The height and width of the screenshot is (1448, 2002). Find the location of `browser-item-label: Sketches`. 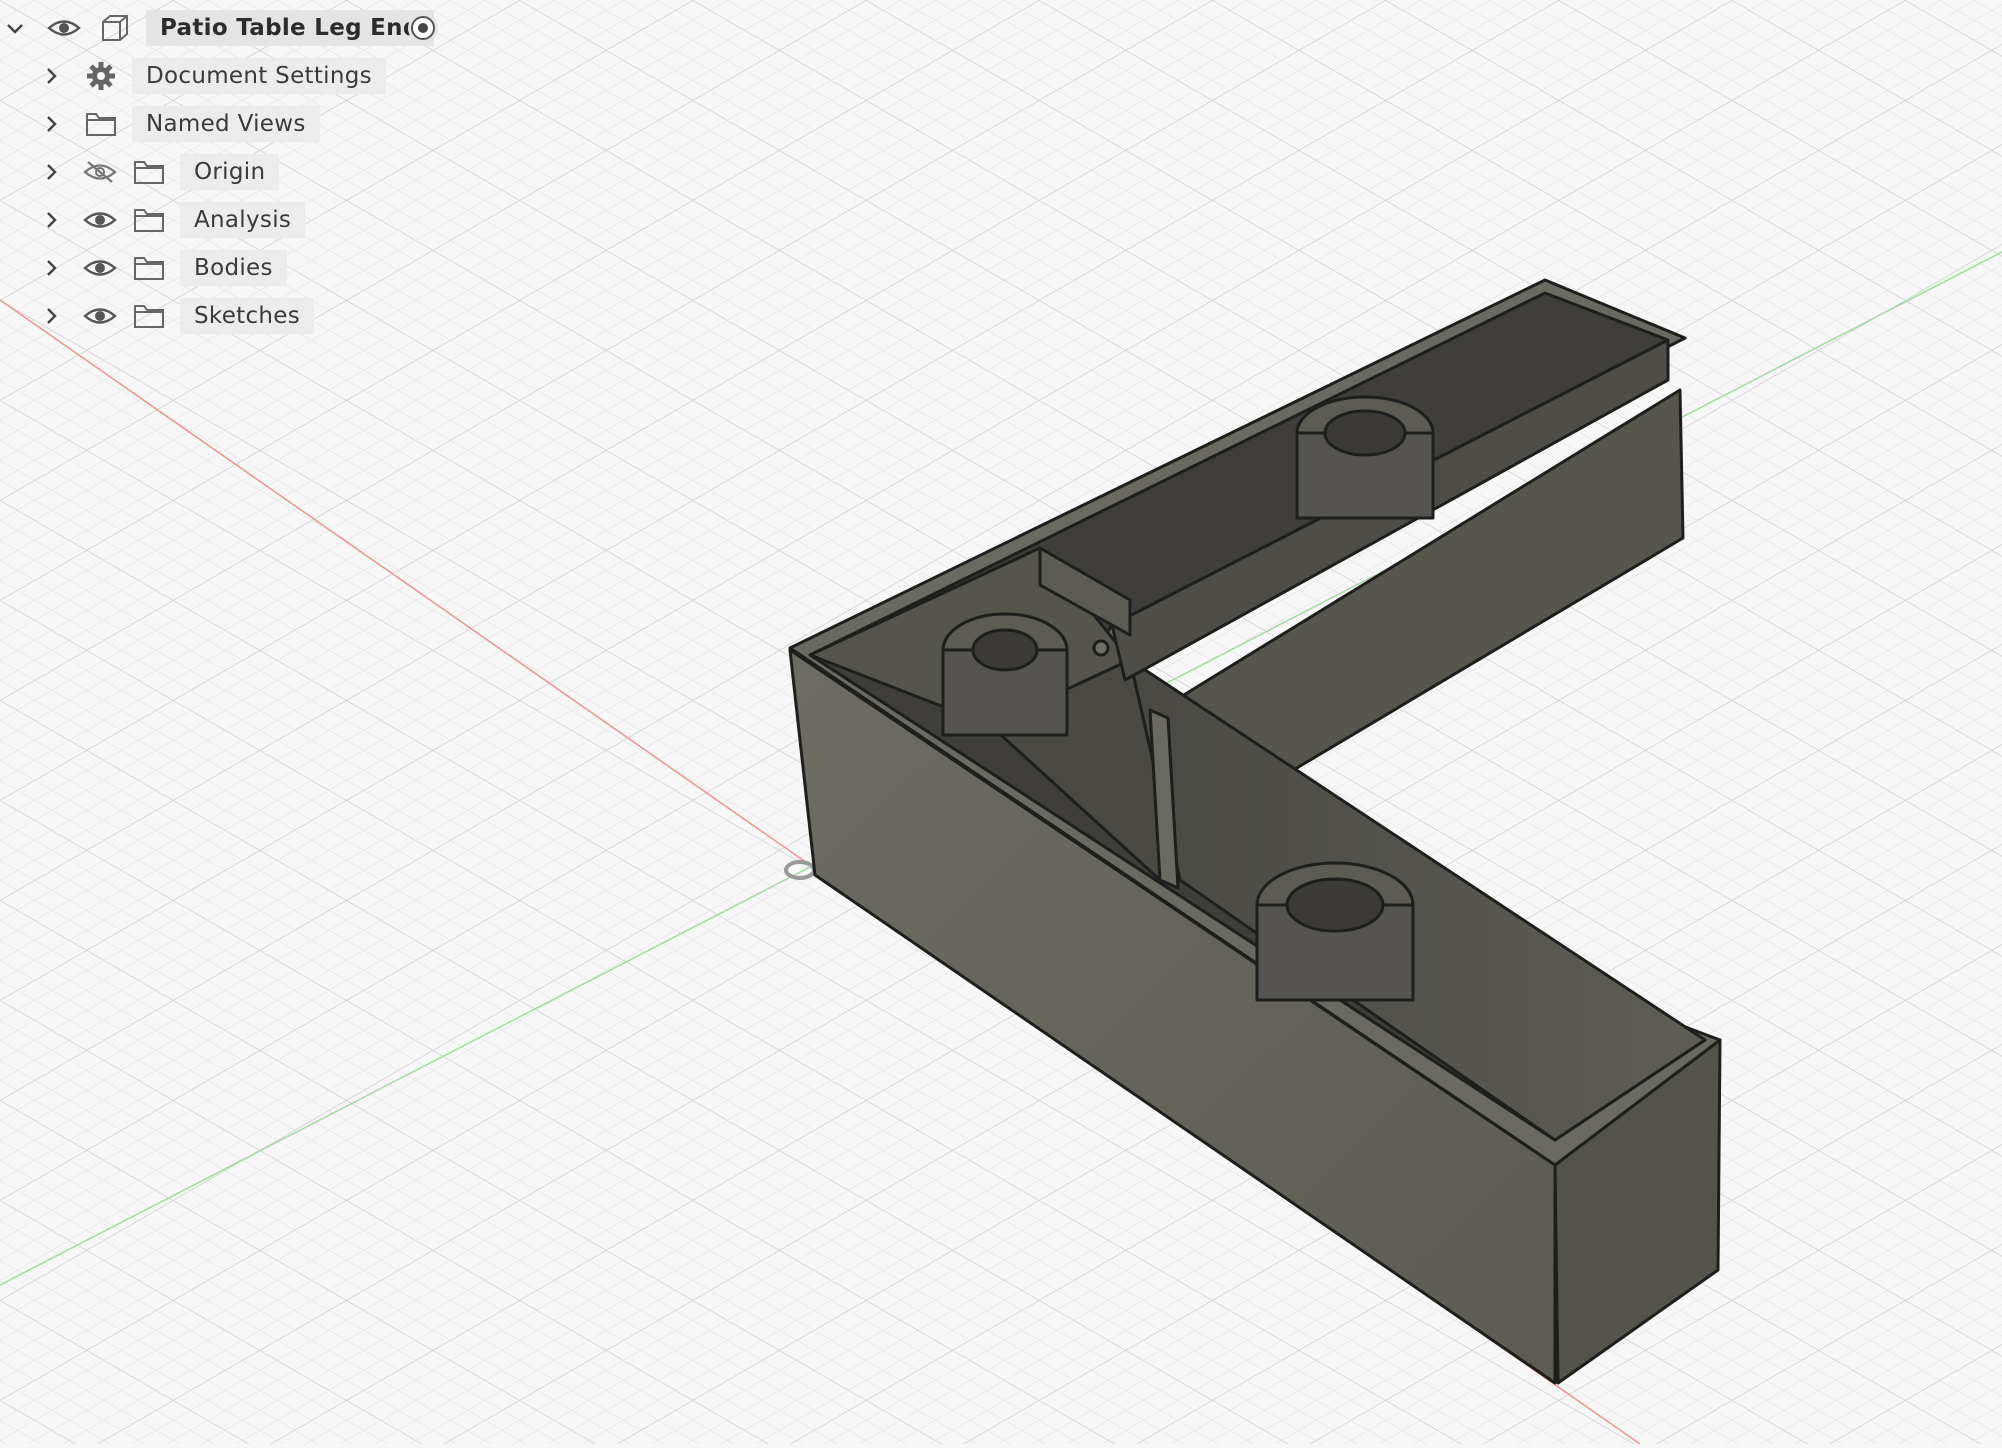

browser-item-label: Sketches is located at coordinates (247, 316).